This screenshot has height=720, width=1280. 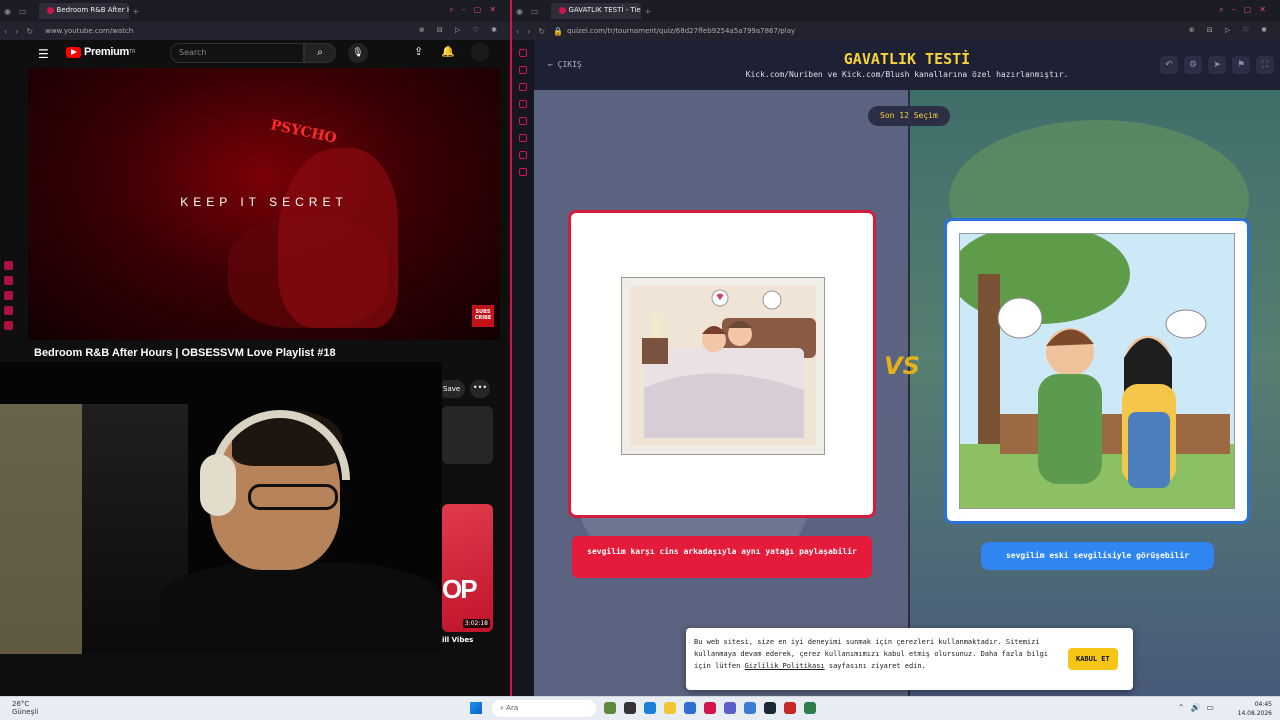 What do you see at coordinates (1241, 65) in the screenshot?
I see `report-flag-icon: ⚑` at bounding box center [1241, 65].